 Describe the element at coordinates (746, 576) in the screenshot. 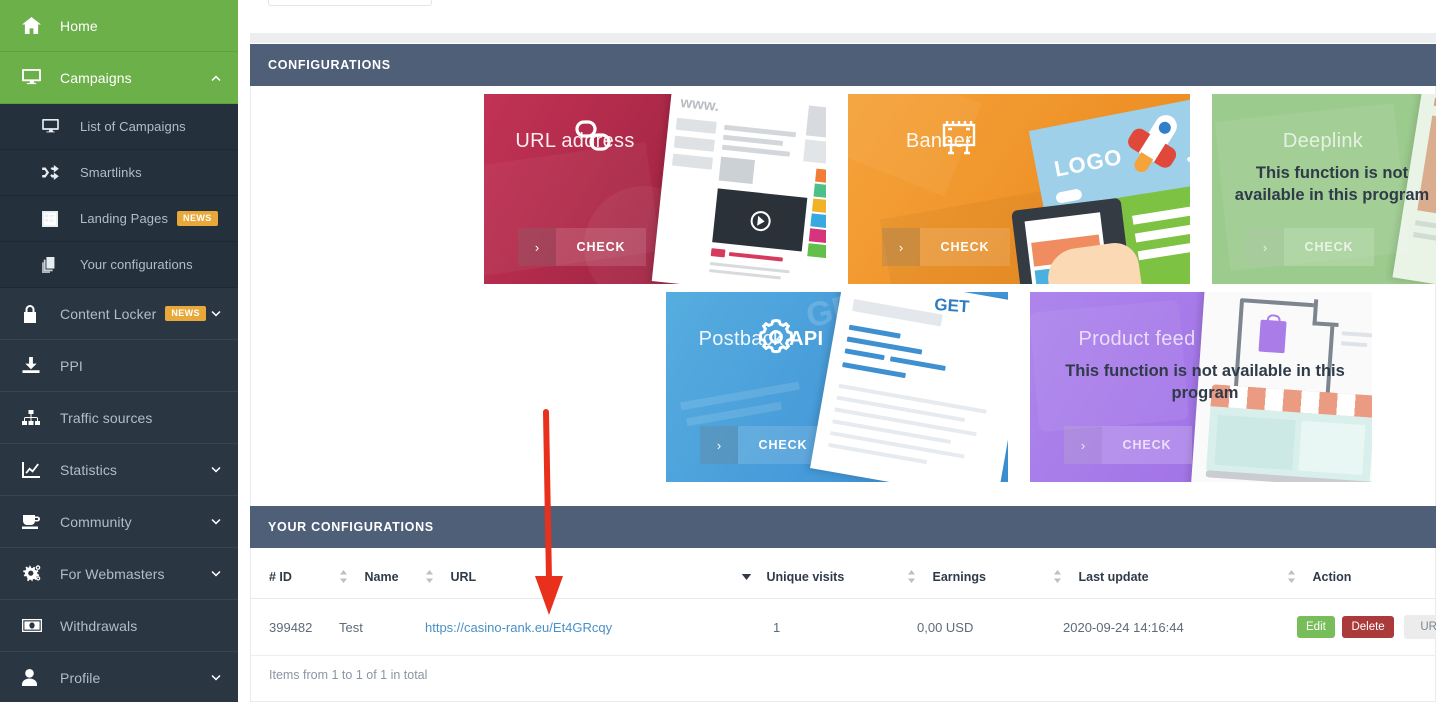

I see `sort-desc-icon` at that location.